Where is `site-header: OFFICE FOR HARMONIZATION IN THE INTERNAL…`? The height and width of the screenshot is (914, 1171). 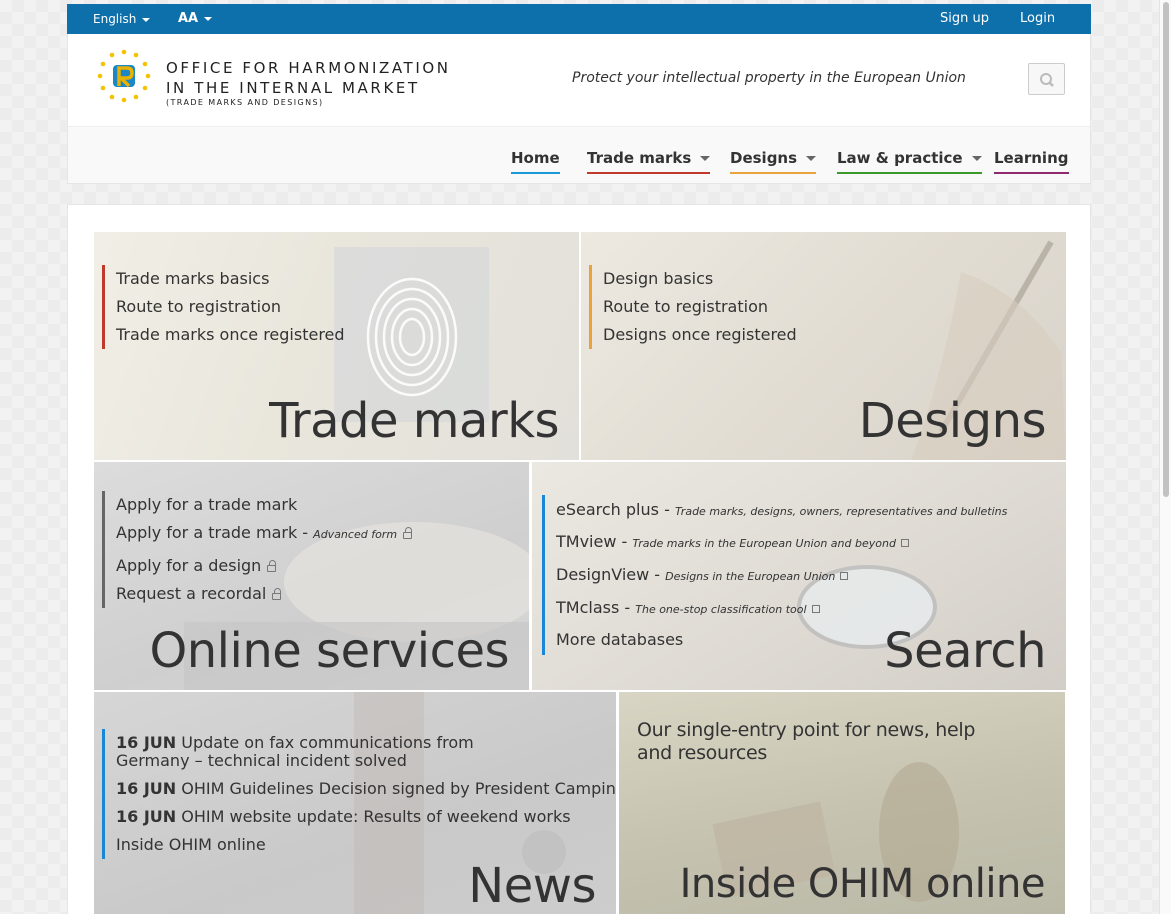
site-header: OFFICE FOR HARMONIZATION IN THE INTERNAL… is located at coordinates (579, 109).